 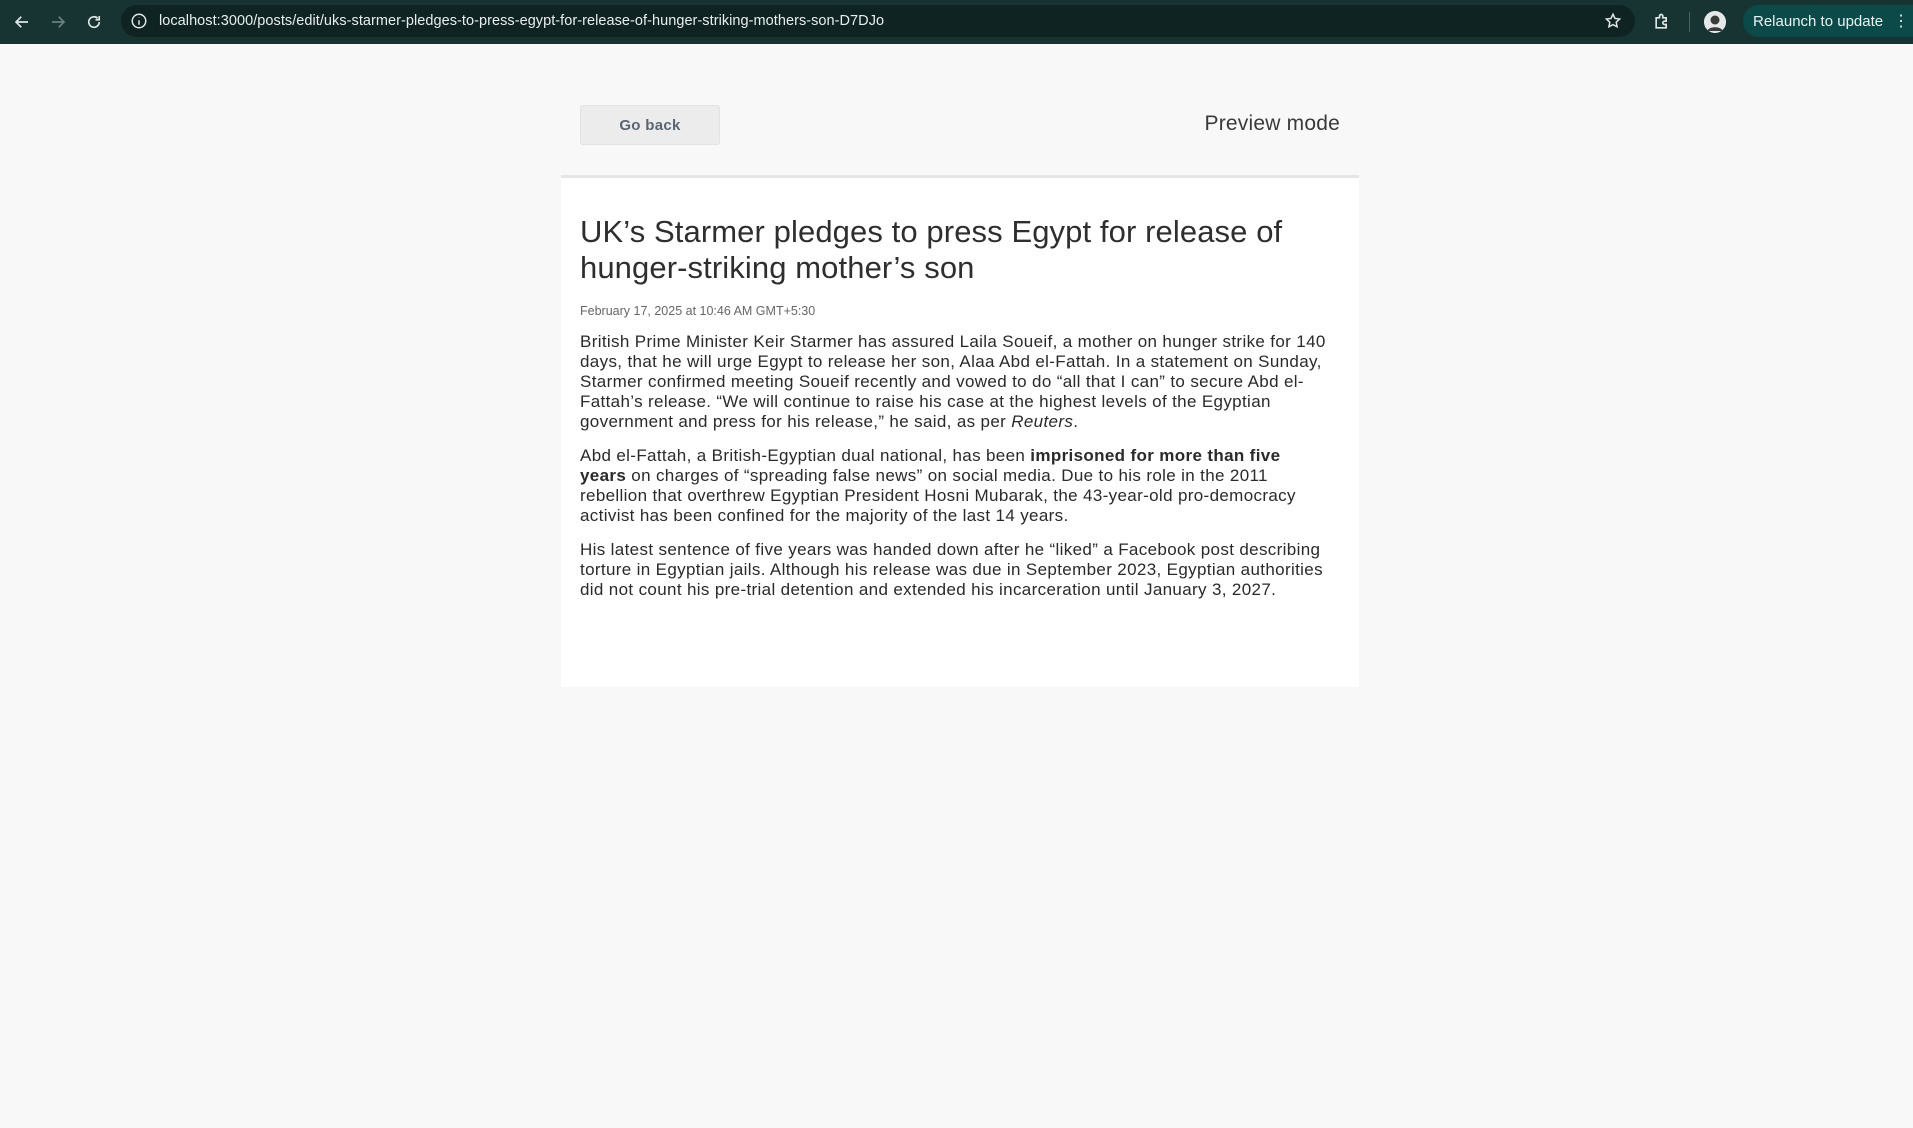 I want to click on arrow-left-icon, so click(x=21, y=22).